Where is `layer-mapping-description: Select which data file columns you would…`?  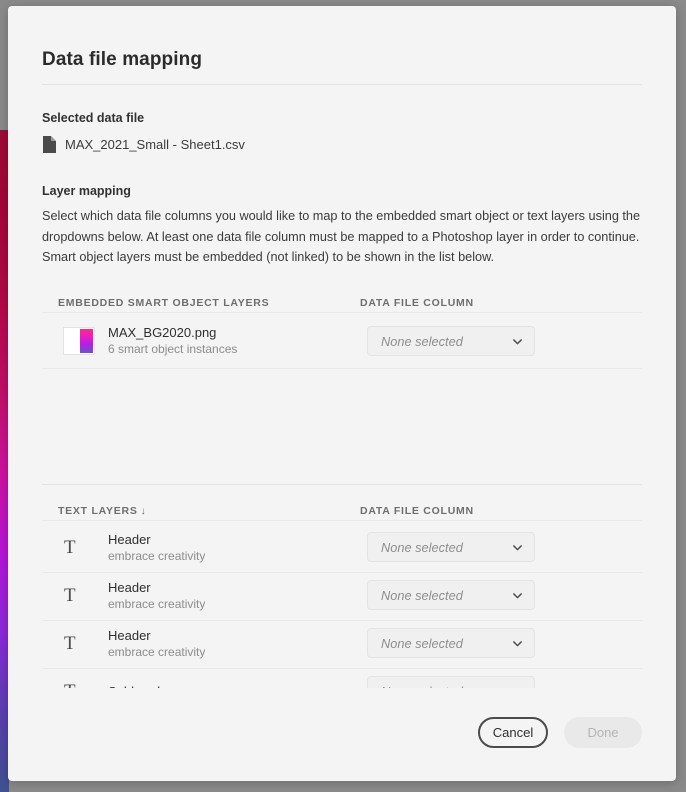 layer-mapping-description: Select which data file columns you would… is located at coordinates (341, 236).